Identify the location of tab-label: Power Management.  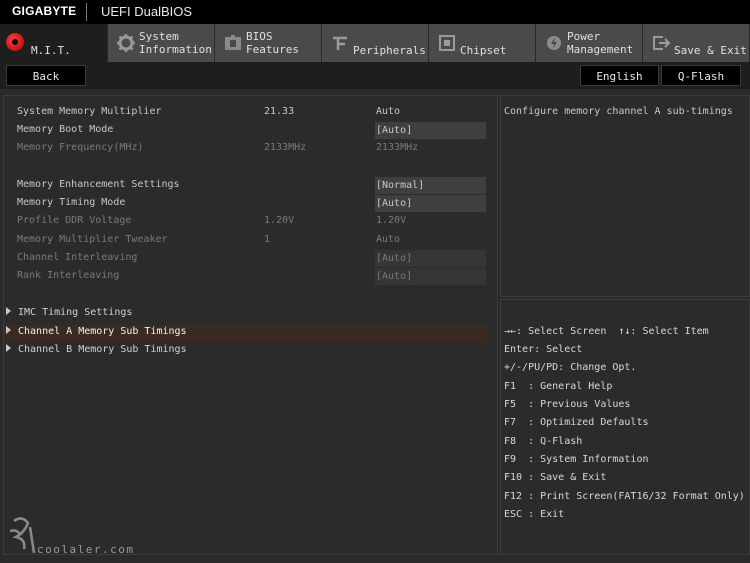
(600, 43).